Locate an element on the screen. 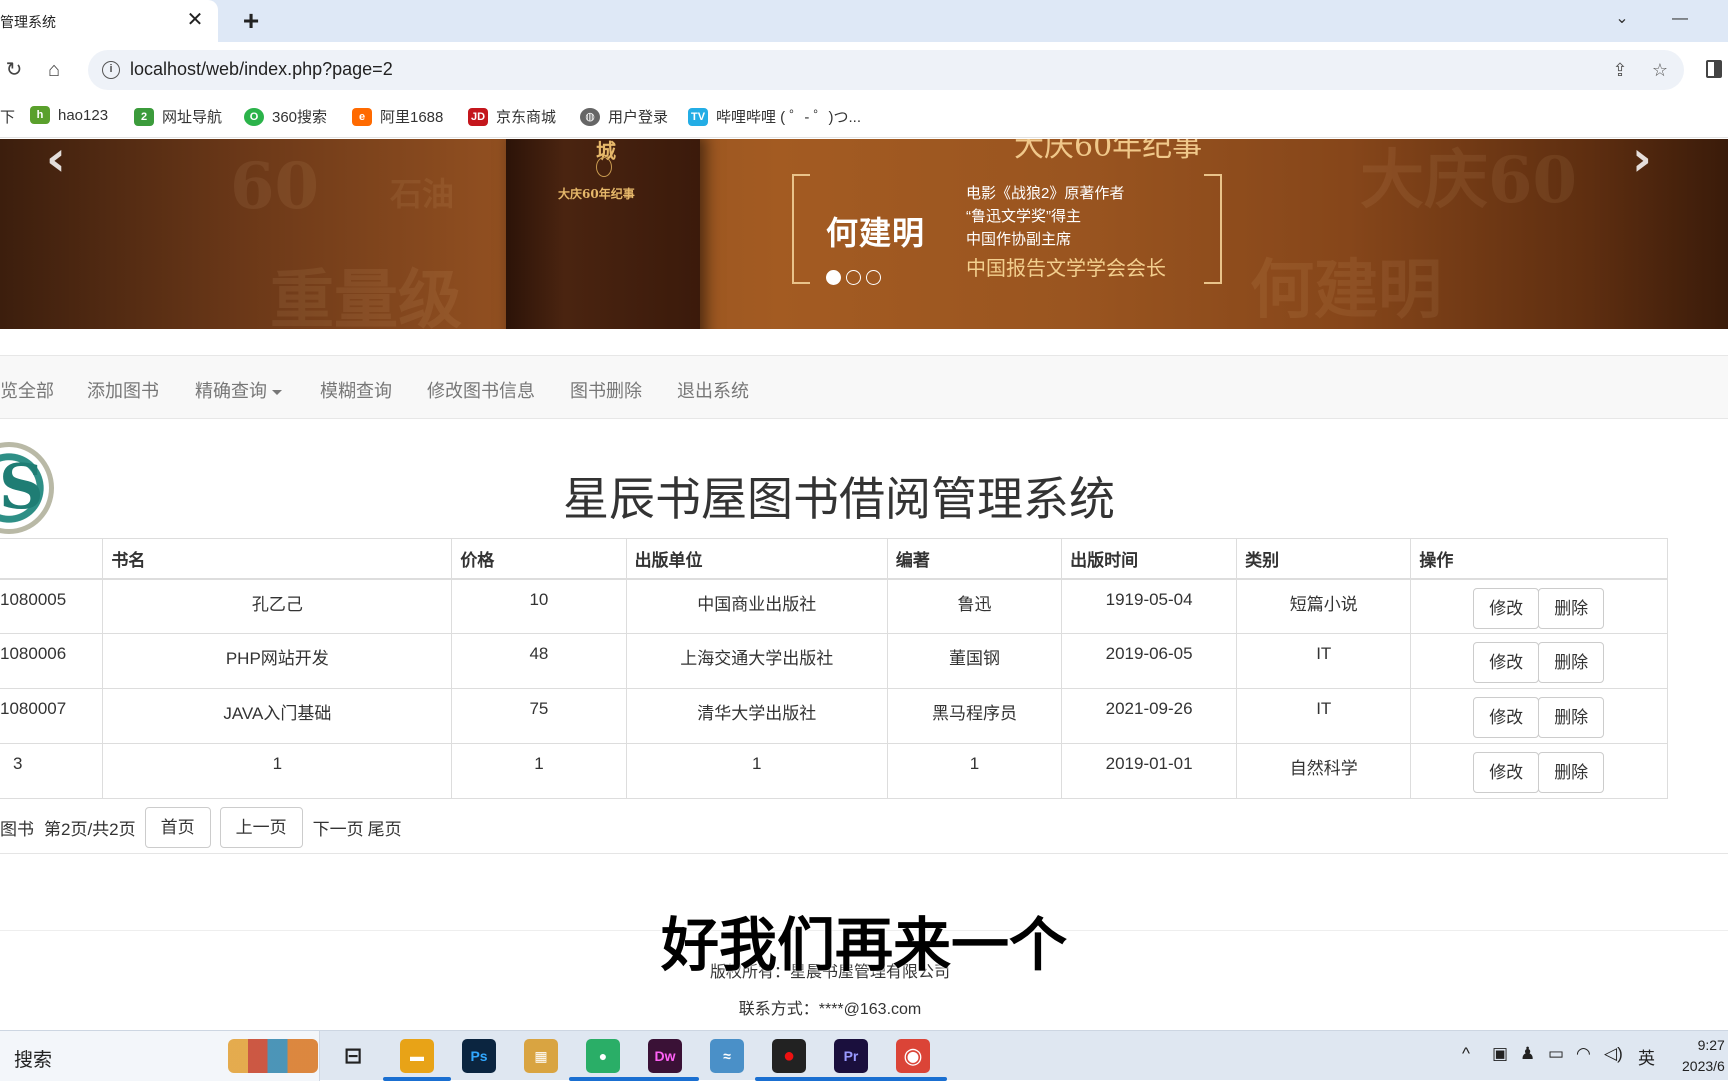 The height and width of the screenshot is (1081, 1728). cell-id: 1080006 is located at coordinates (52, 661).